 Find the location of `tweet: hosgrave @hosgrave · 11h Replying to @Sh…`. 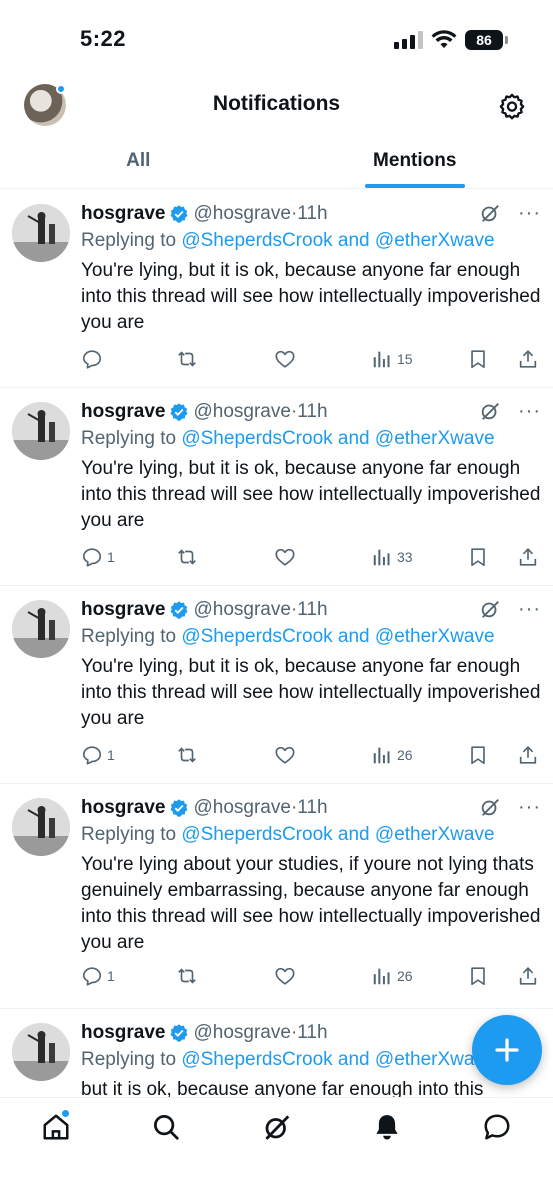

tweet: hosgrave @hosgrave · 11h Replying to @Sh… is located at coordinates (276, 1059).